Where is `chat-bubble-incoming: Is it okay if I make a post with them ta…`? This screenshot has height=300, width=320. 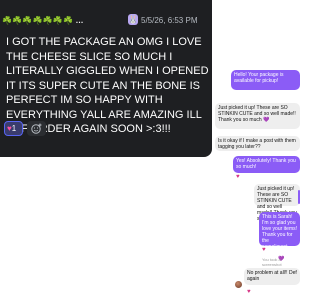
chat-bubble-incoming: Is it okay if I make a post with them ta… is located at coordinates (257, 143).